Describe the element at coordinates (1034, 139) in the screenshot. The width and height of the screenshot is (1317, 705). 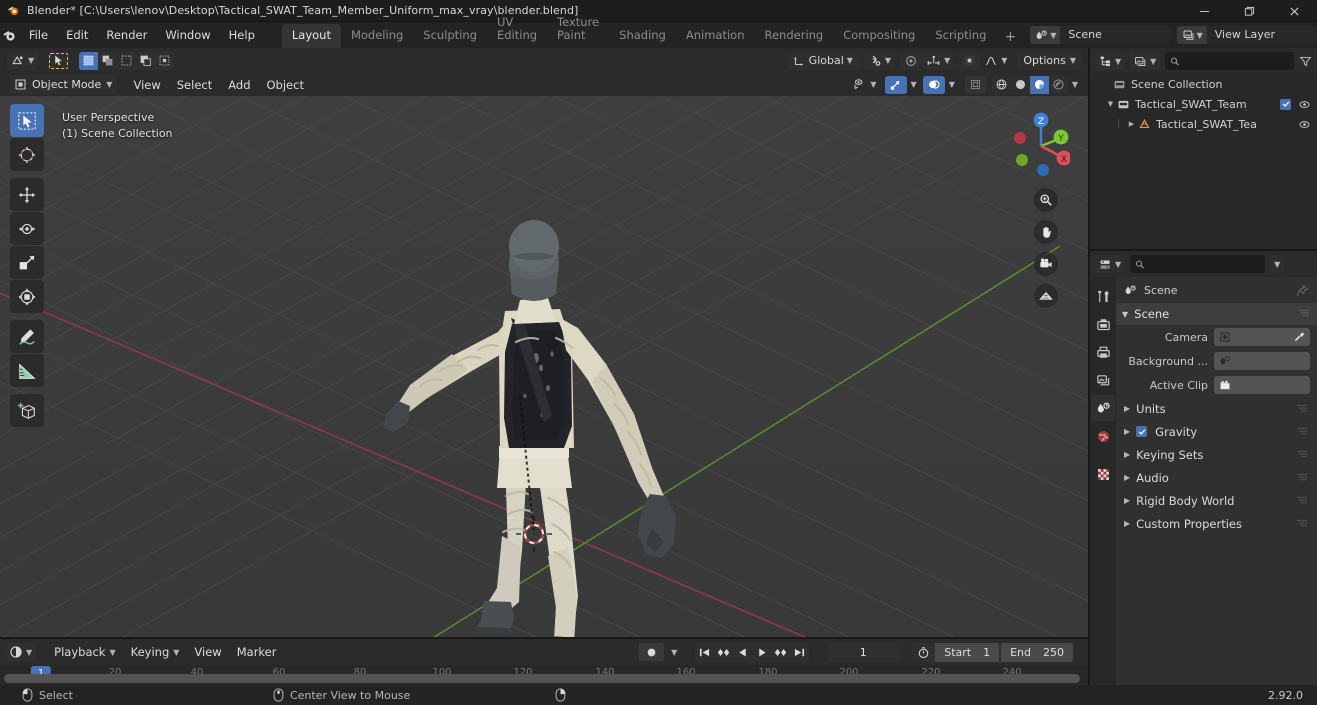
I see `navigation-gizmo: Z Y X` at that location.